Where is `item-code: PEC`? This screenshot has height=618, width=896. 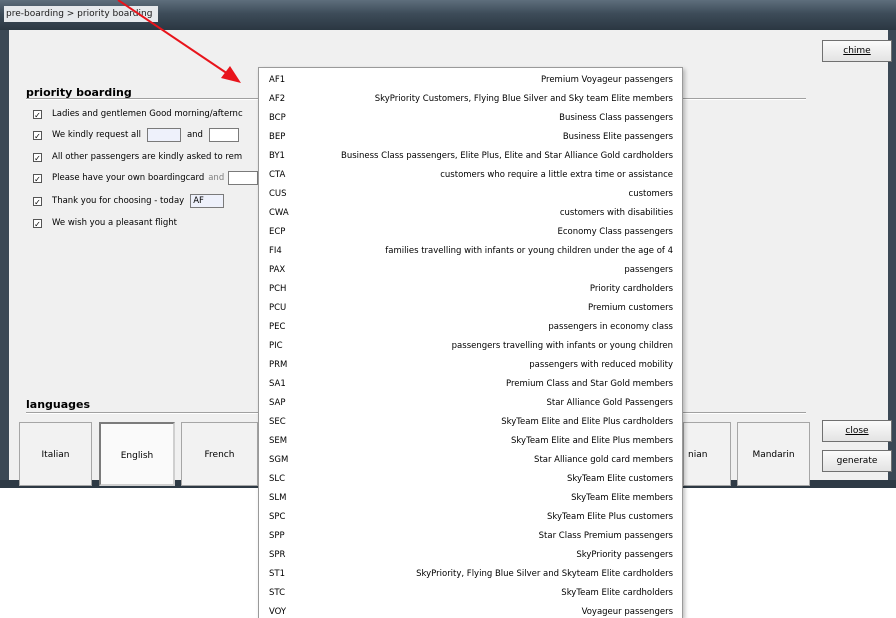 item-code: PEC is located at coordinates (277, 327).